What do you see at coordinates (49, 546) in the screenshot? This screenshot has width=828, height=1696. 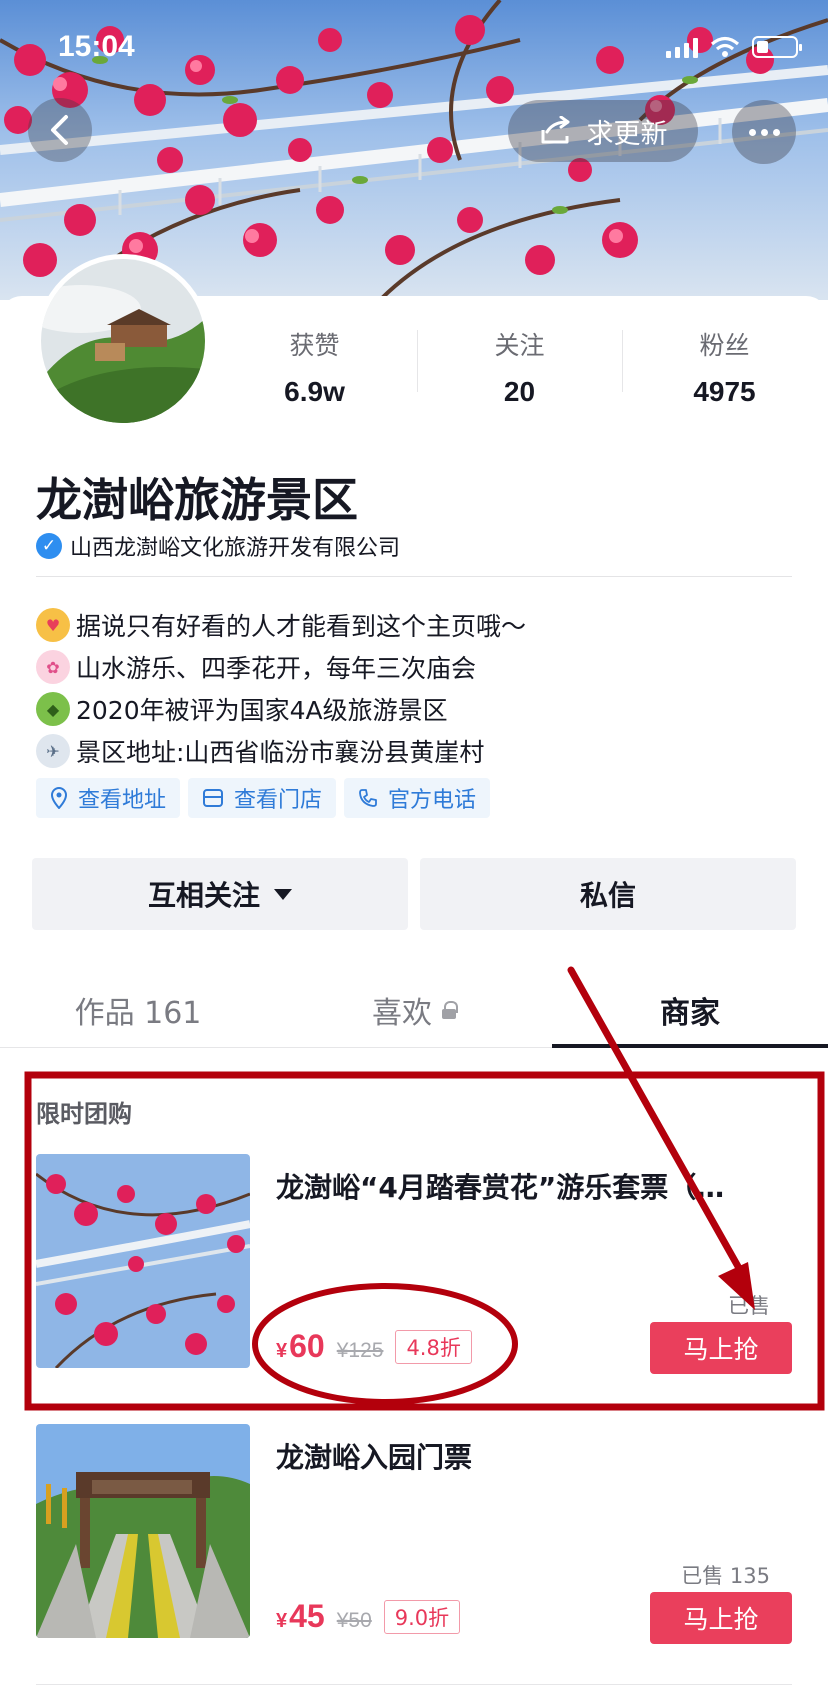 I see `verified-check-icon: ✓` at bounding box center [49, 546].